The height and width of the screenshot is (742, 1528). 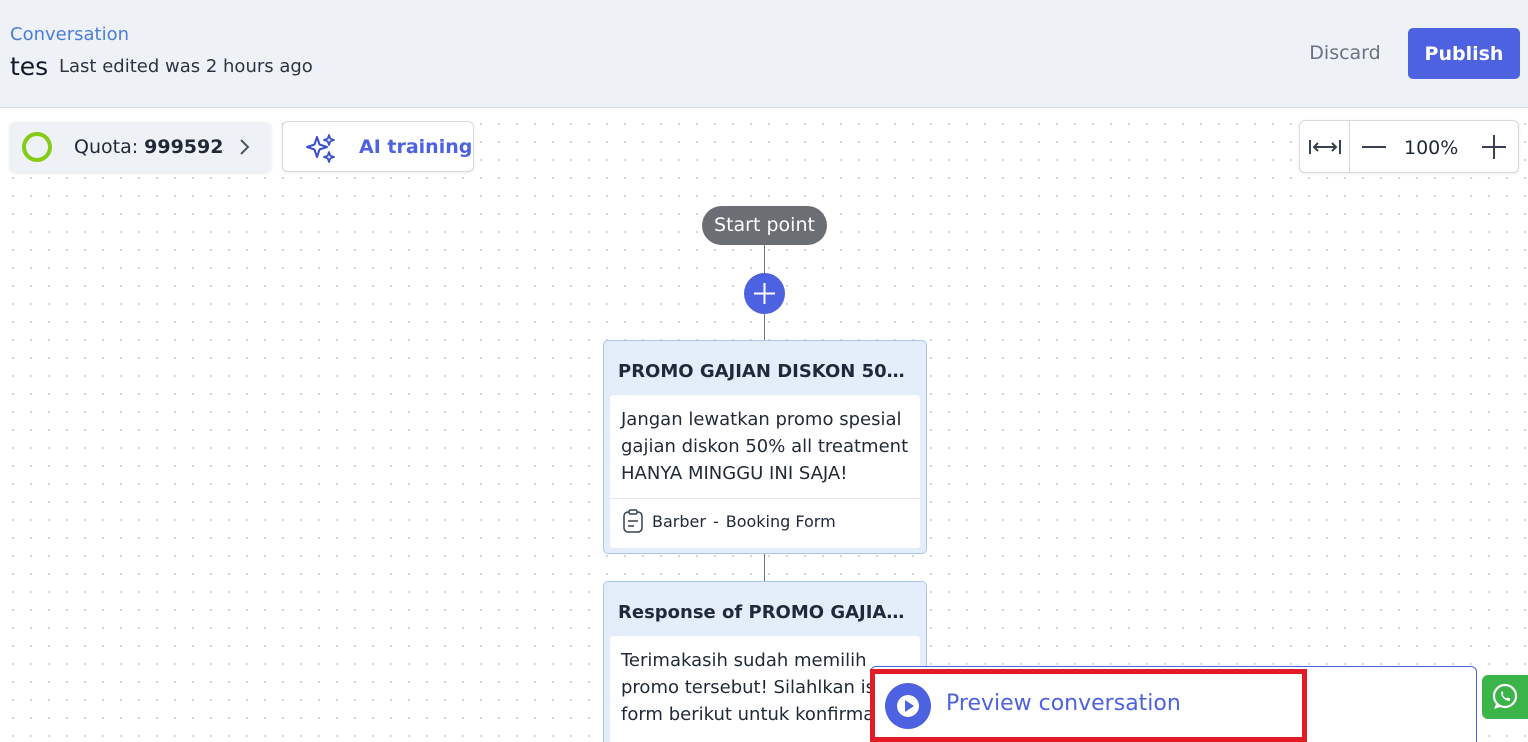 I want to click on quota-button: Quota: 999592, so click(x=140, y=147).